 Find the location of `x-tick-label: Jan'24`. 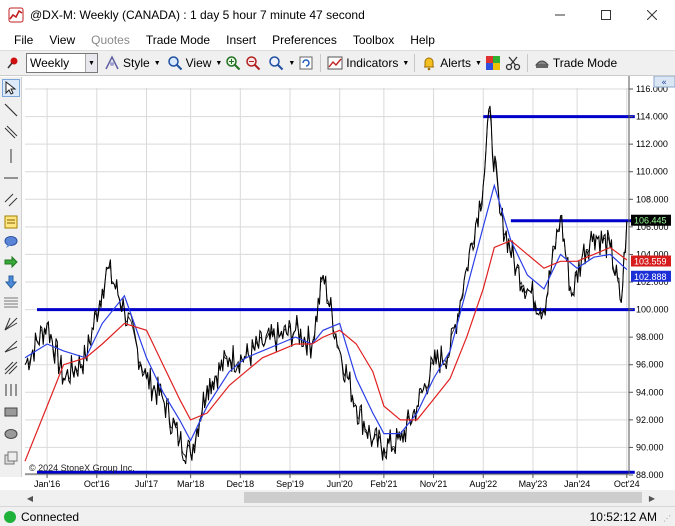

x-tick-label: Jan'24 is located at coordinates (577, 484).